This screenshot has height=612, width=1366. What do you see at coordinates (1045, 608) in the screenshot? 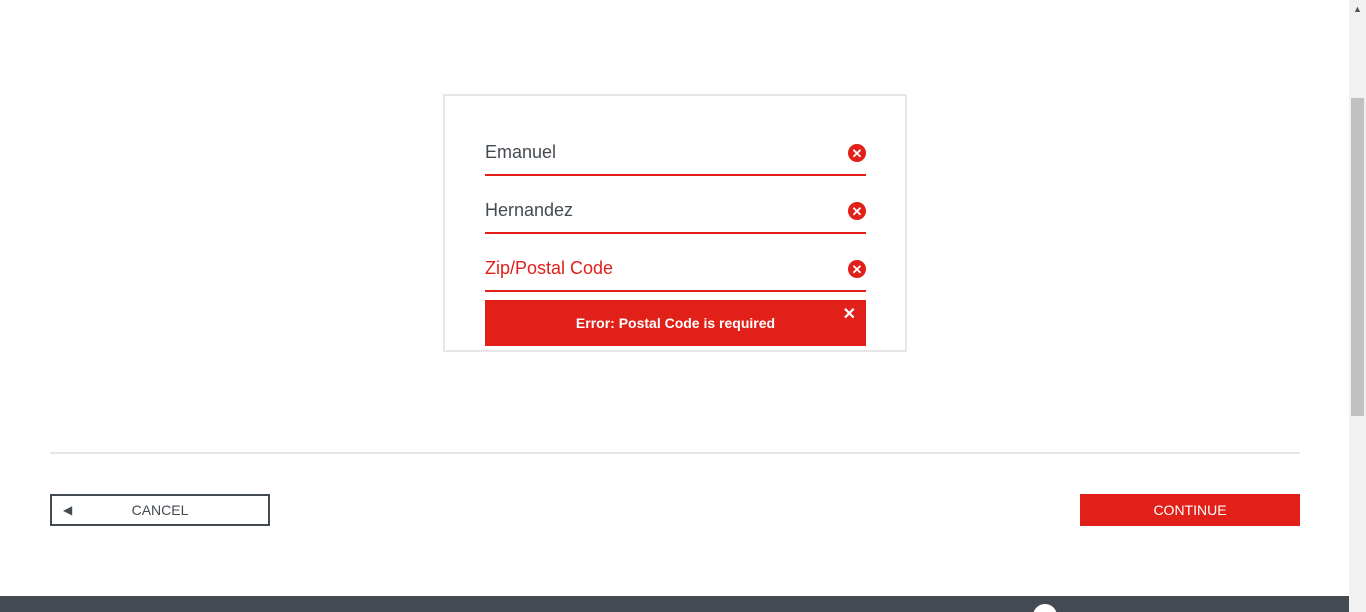
I see `footer-circle-icon` at bounding box center [1045, 608].